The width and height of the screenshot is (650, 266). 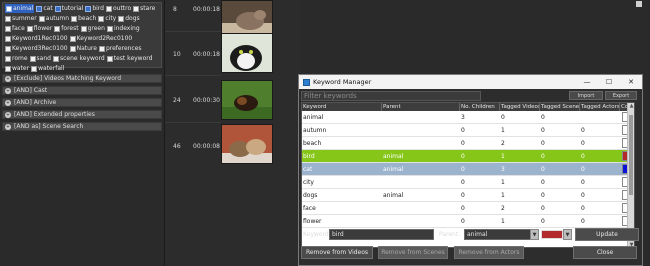 I want to click on column-header: Keyword, so click(x=342, y=107).